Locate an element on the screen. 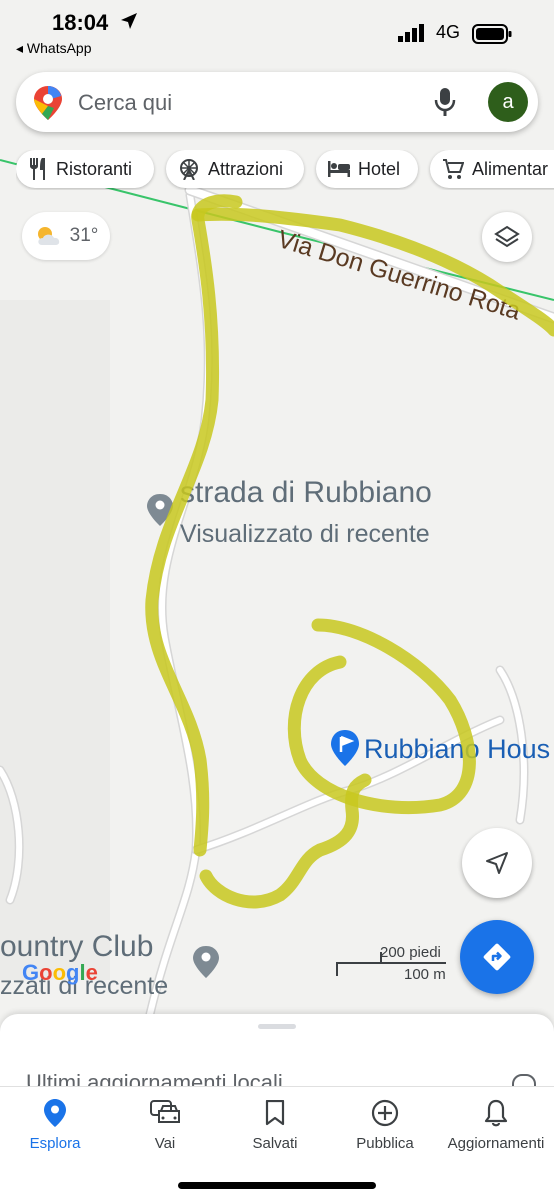 This screenshot has height=1201, width=554. nav-esplora: Esplora is located at coordinates (55, 1125).